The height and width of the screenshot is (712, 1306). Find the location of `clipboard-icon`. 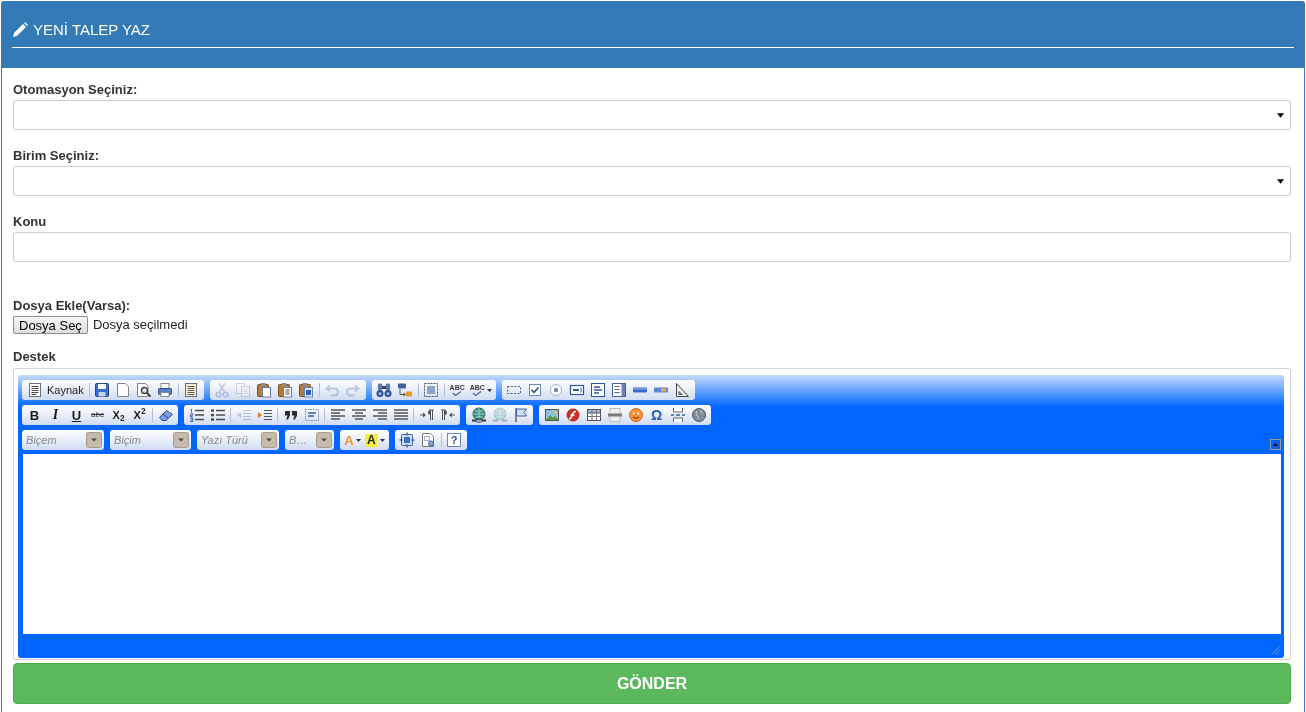

clipboard-icon is located at coordinates (264, 390).